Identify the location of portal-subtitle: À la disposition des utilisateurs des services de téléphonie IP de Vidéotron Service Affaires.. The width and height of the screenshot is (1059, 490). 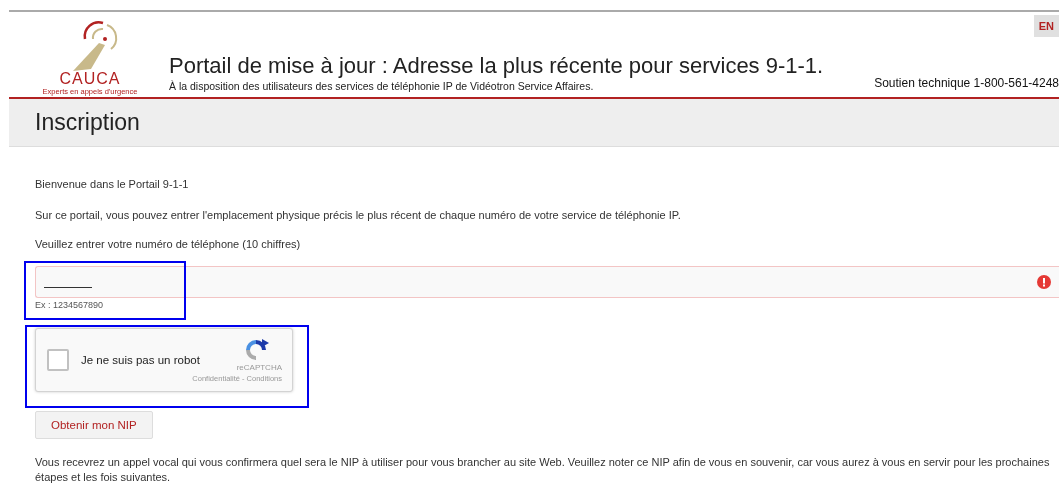
(382, 86).